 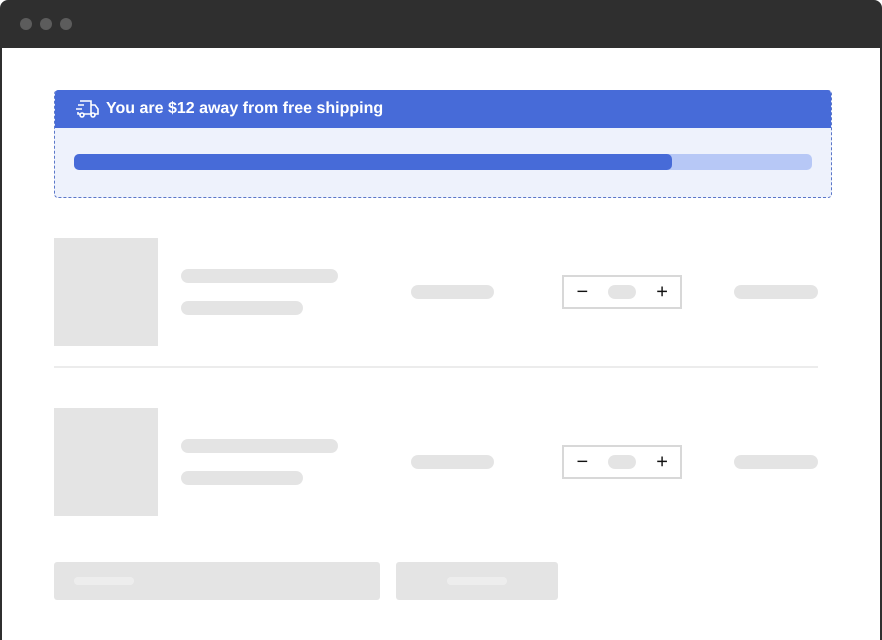 I want to click on shipping-message: You are $12 away from free shipping, so click(x=245, y=109).